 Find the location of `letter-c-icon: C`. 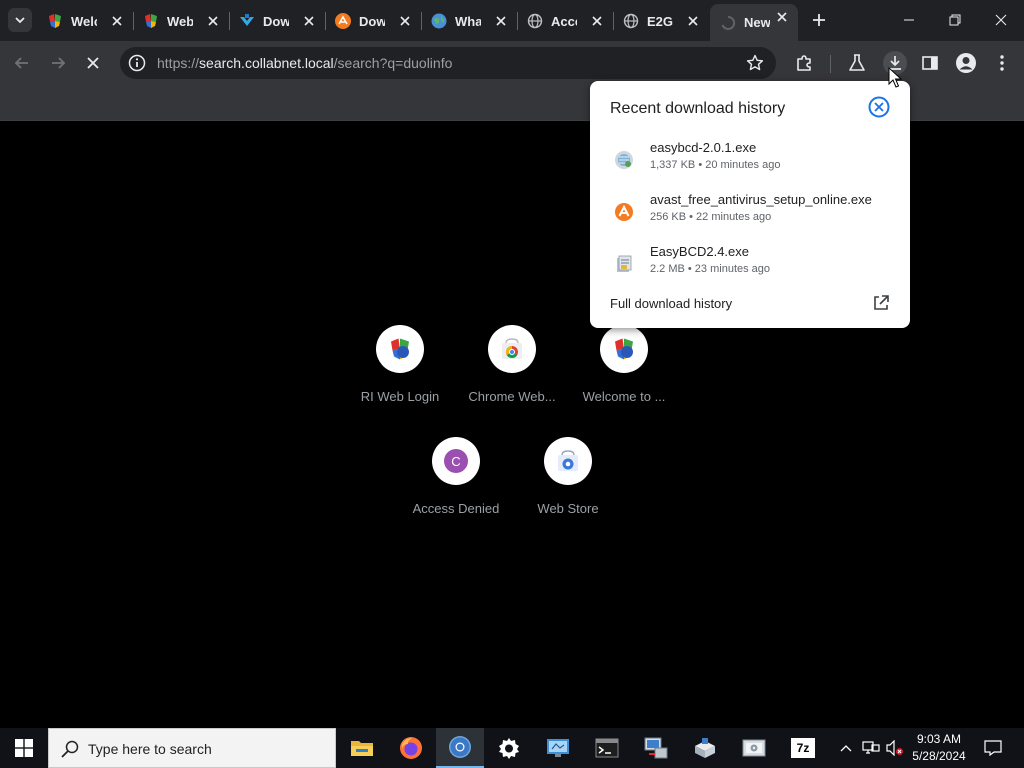

letter-c-icon: C is located at coordinates (456, 461).